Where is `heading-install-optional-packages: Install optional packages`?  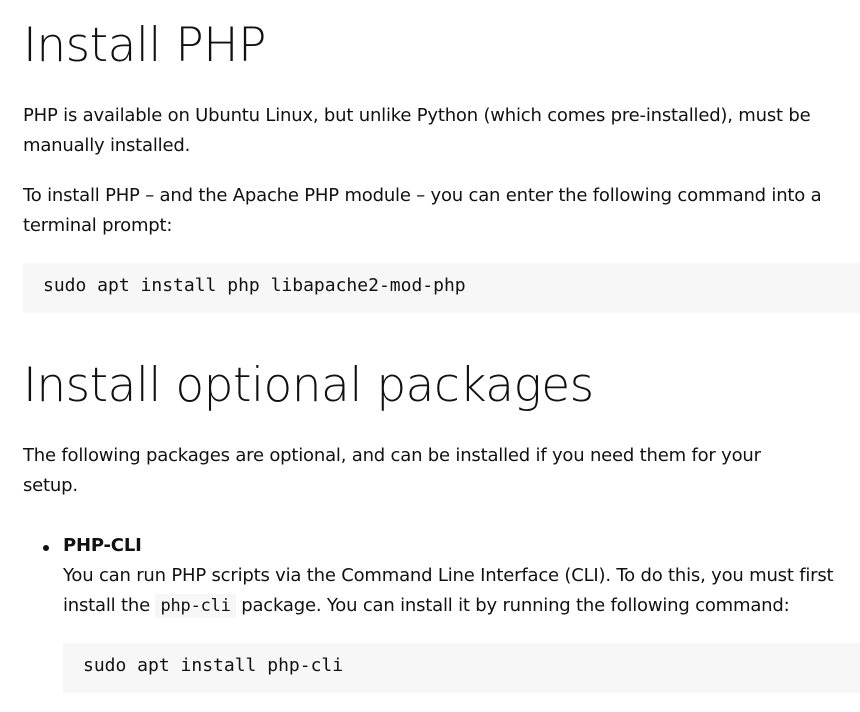 heading-install-optional-packages: Install optional packages is located at coordinates (308, 385).